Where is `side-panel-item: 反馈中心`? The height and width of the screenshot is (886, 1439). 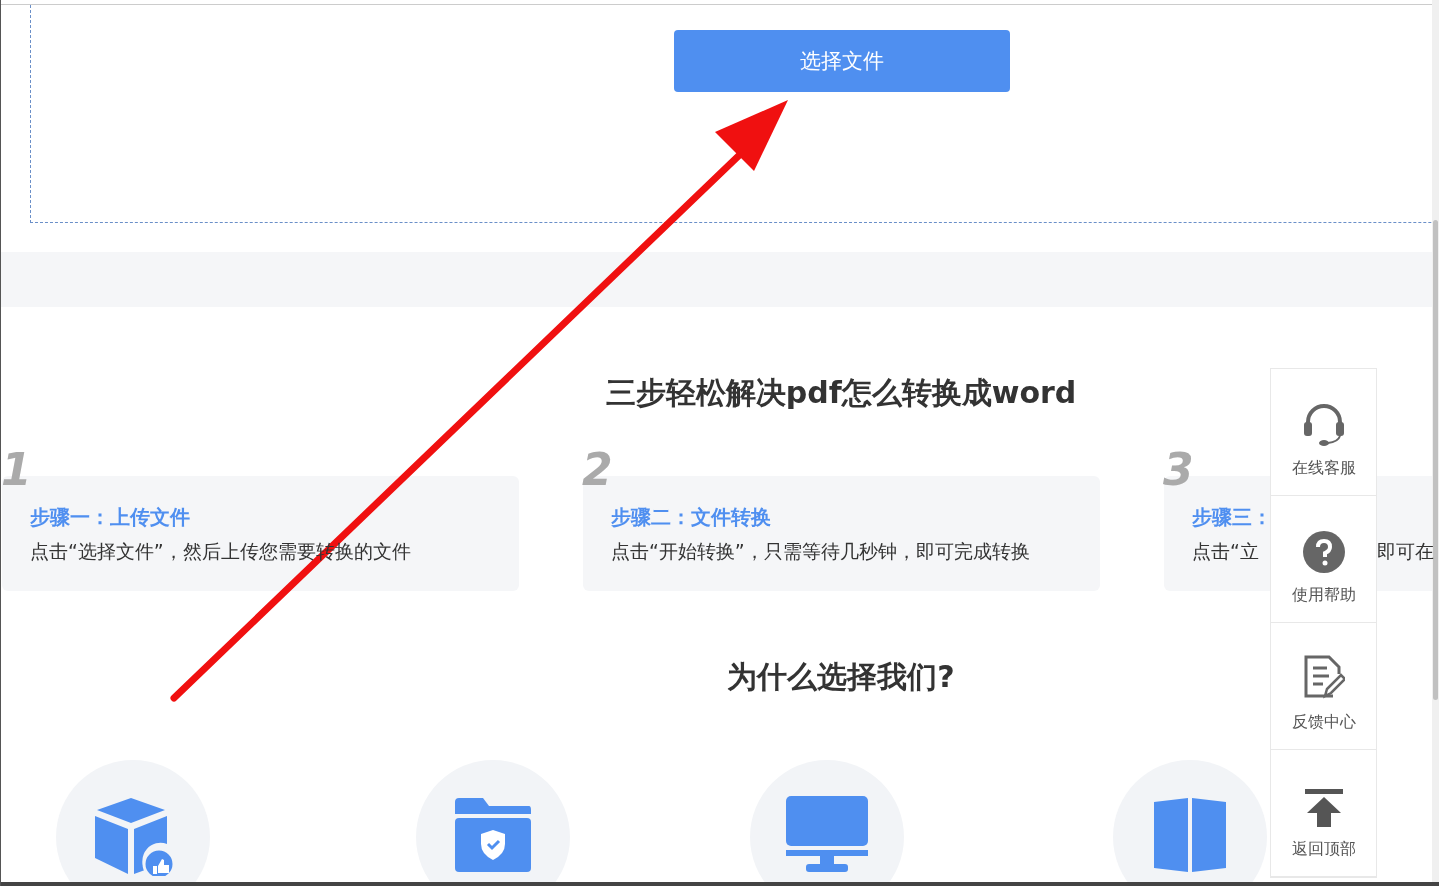 side-panel-item: 反馈中心 is located at coordinates (1323, 686).